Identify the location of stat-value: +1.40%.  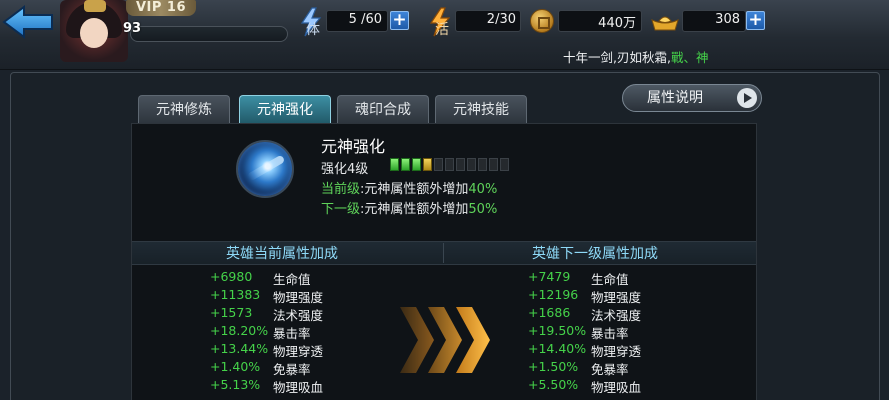
(235, 366).